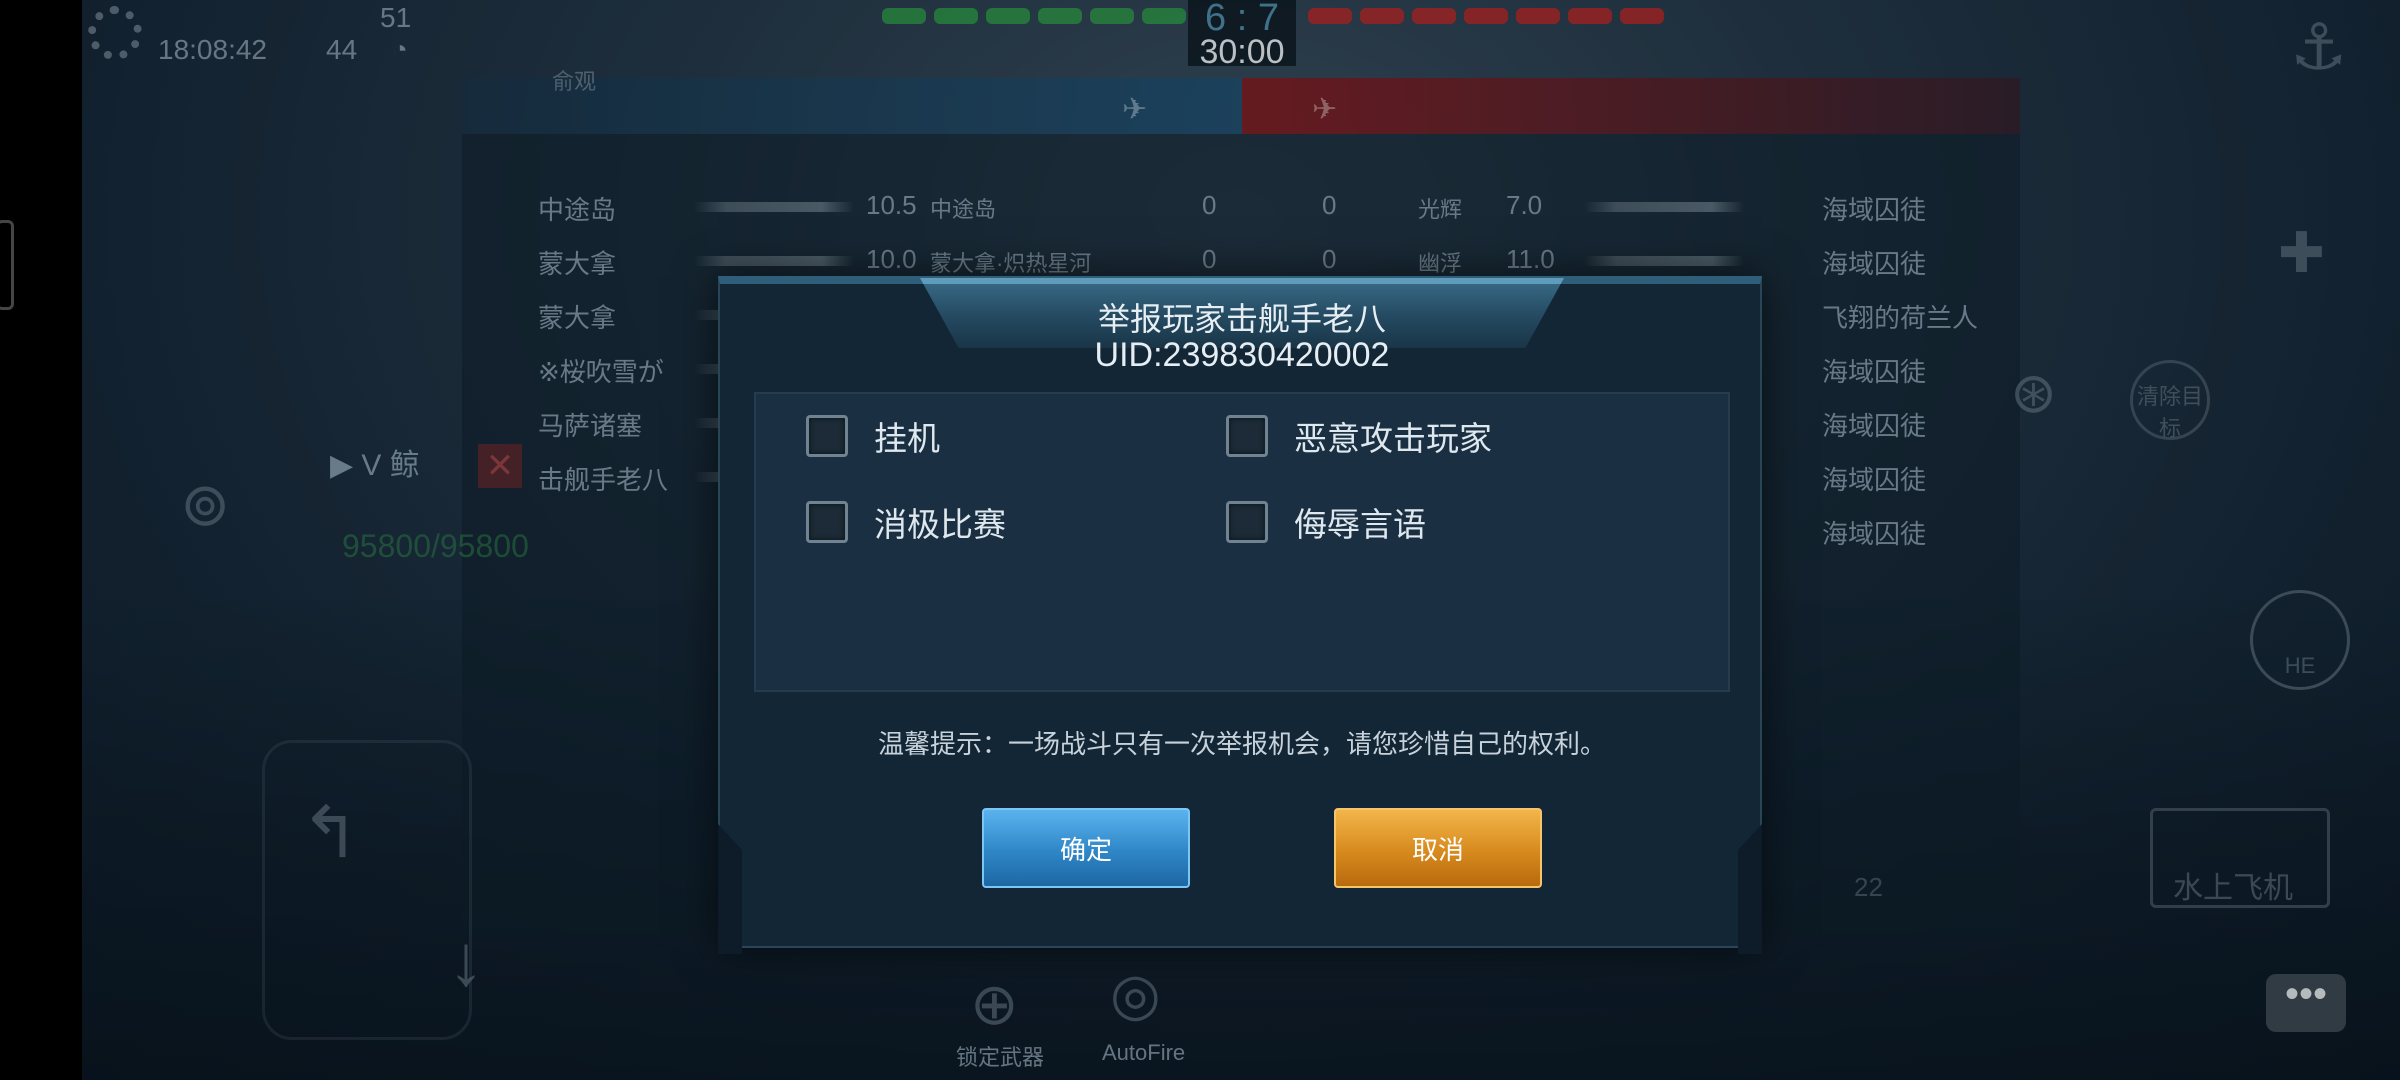 The height and width of the screenshot is (1080, 2400). I want to click on cancel-button: 取消, so click(1438, 848).